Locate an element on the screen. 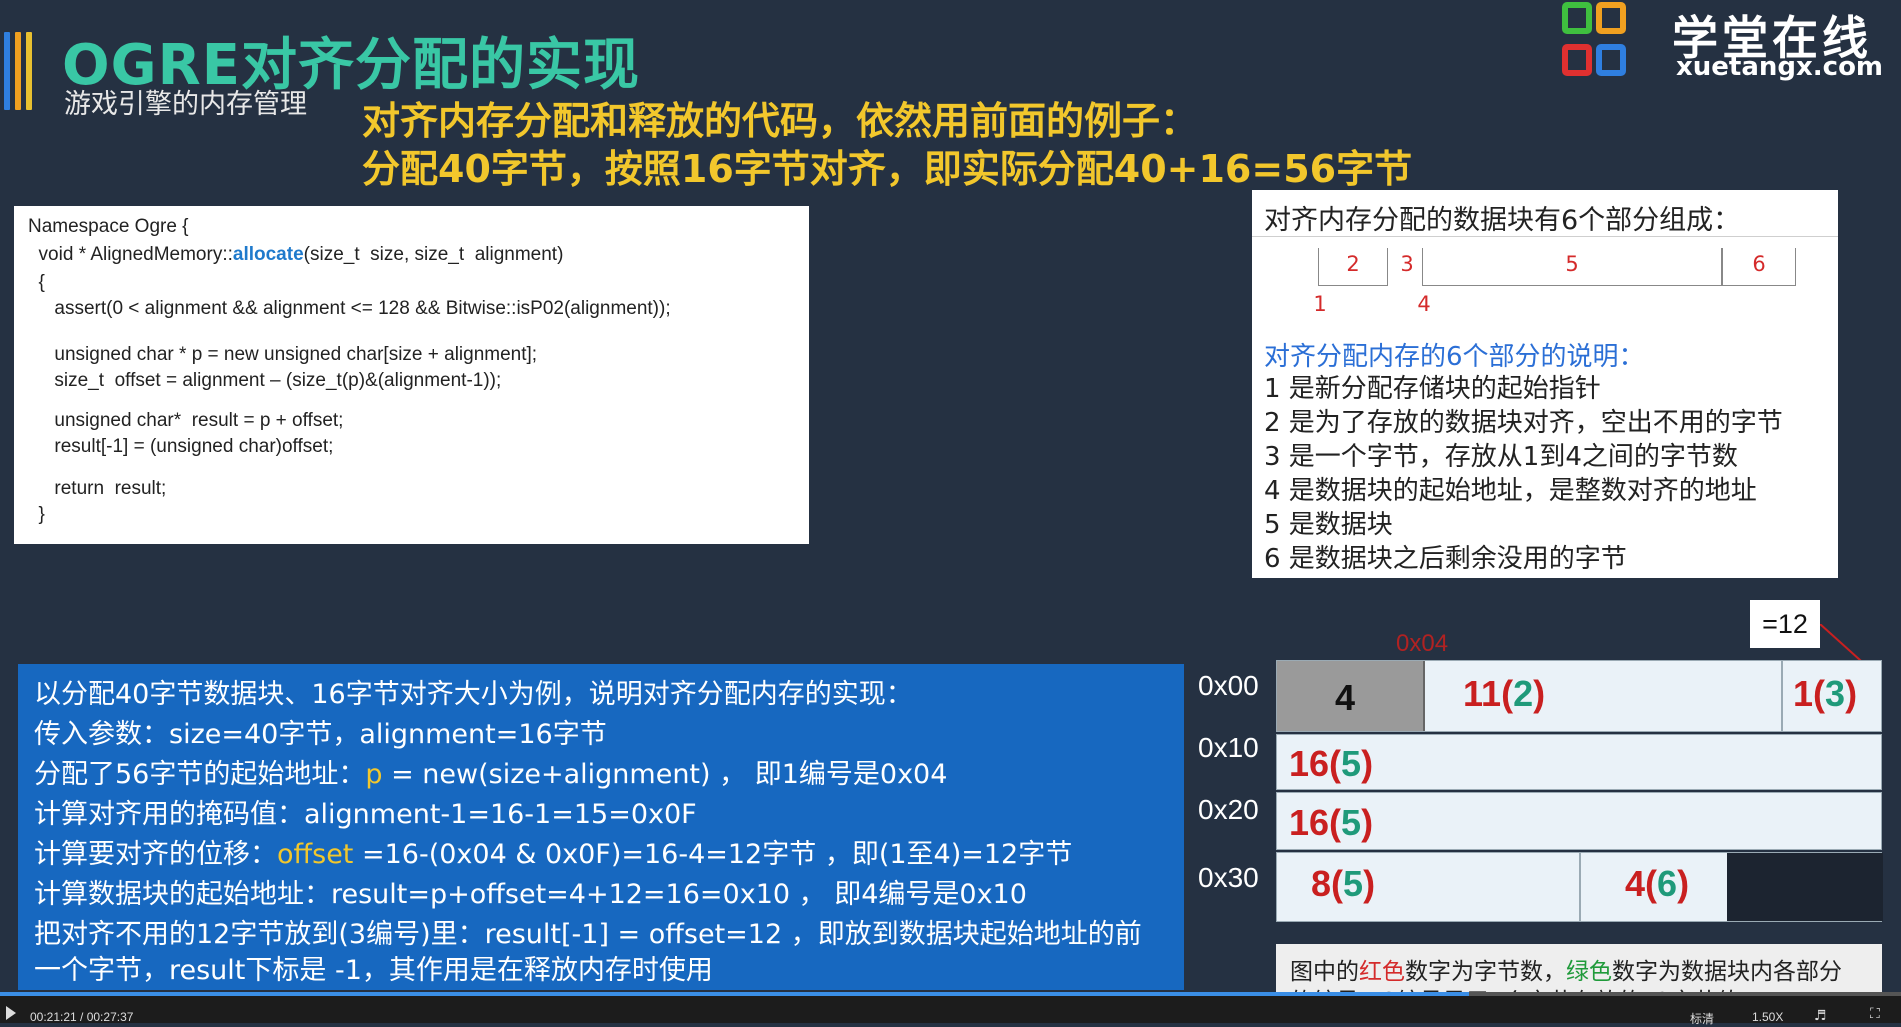  block-label: 4 is located at coordinates (1424, 304).